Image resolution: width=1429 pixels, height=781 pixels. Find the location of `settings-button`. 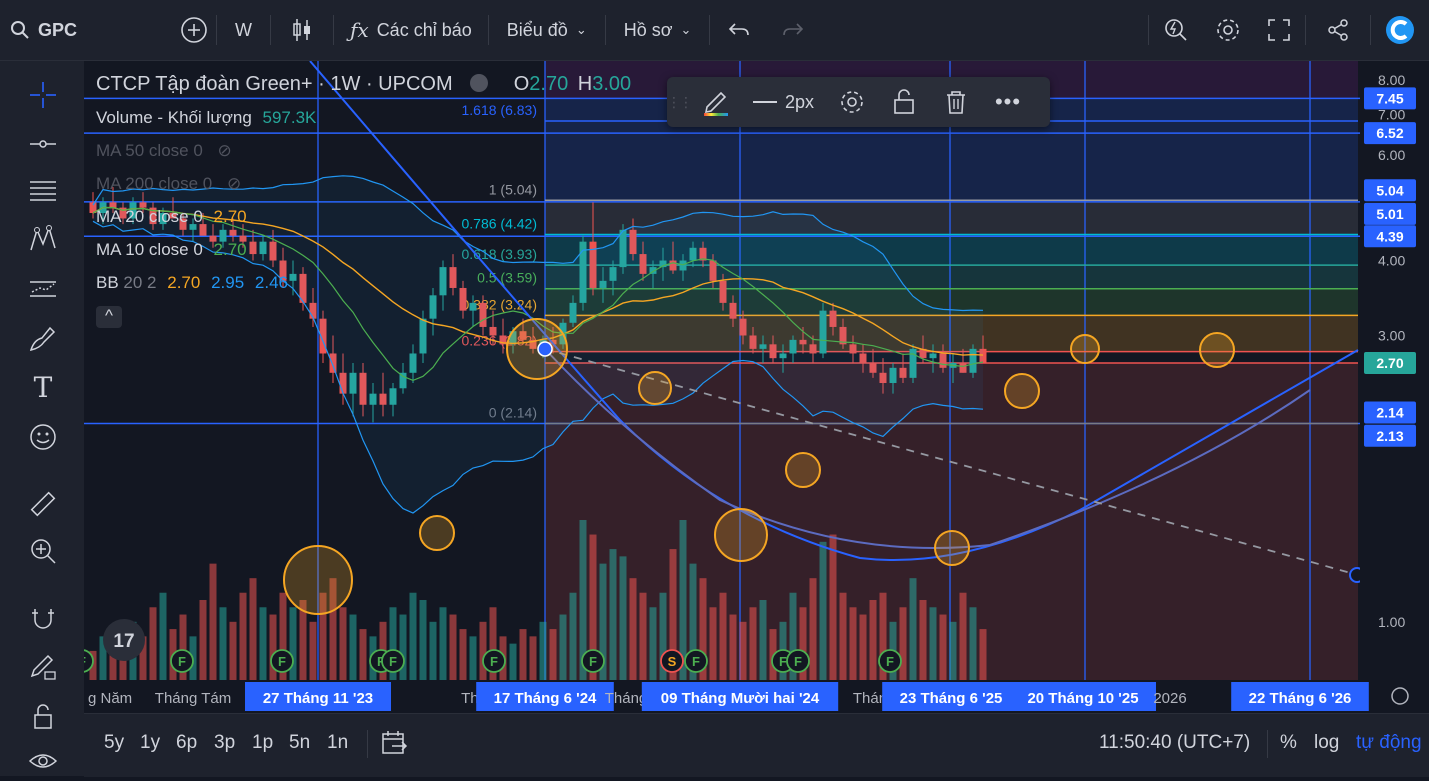

settings-button is located at coordinates (1228, 30).